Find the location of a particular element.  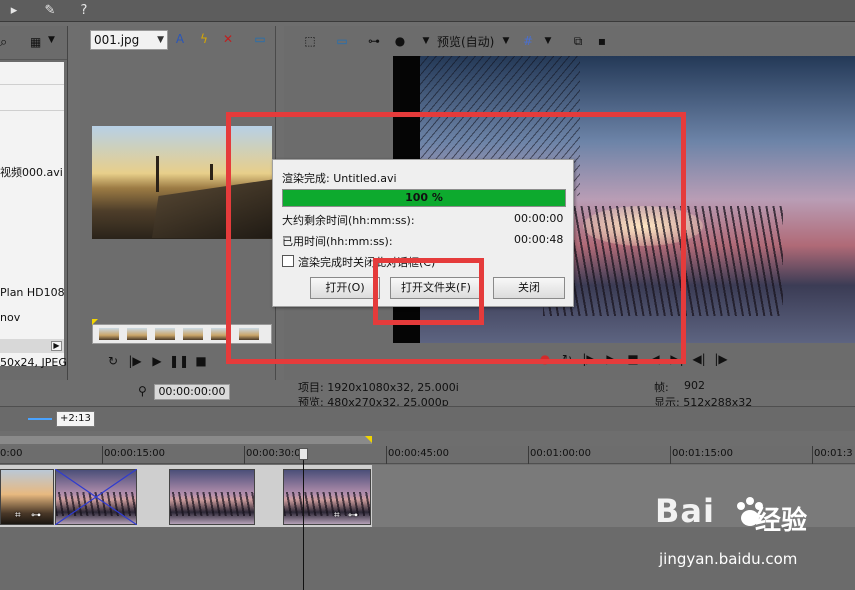

elapsed-time-label: 已用时间(hh:mm:ss): is located at coordinates (337, 241).